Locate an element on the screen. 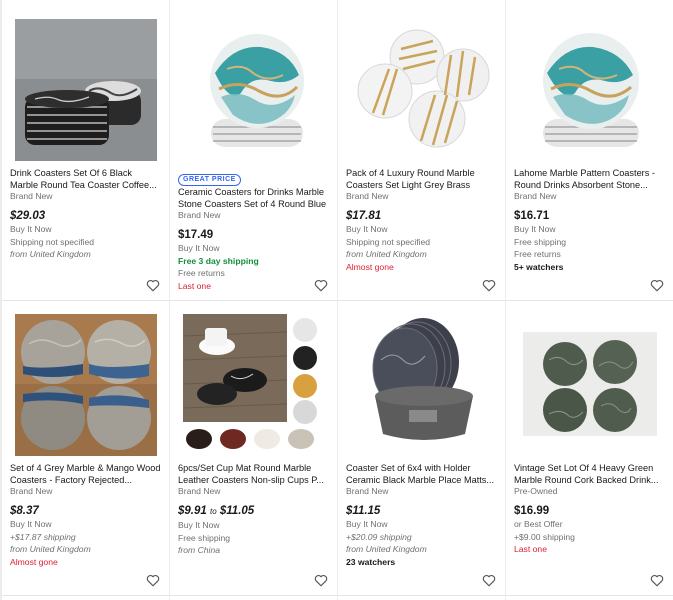 This screenshot has width=673, height=600. watchers-count: 5+ watchers is located at coordinates (539, 266).